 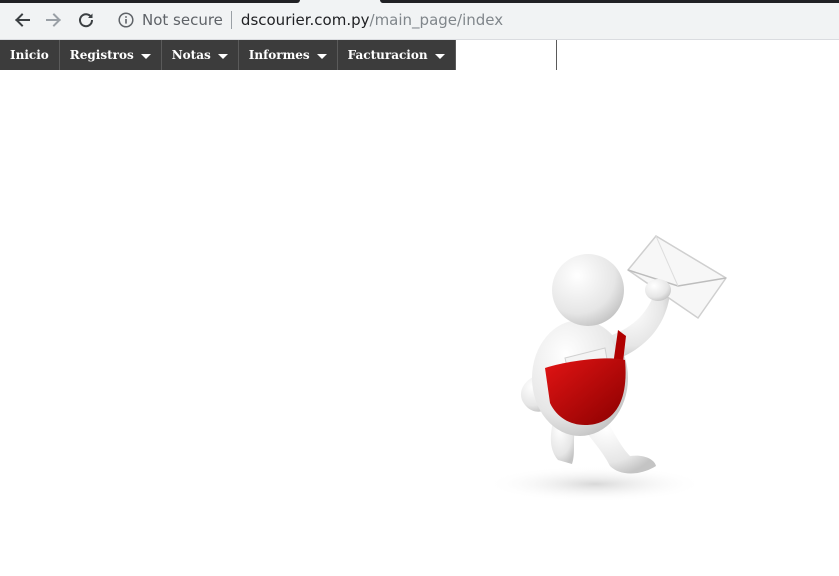 I want to click on menu-item-notas: Notas, so click(x=200, y=55).